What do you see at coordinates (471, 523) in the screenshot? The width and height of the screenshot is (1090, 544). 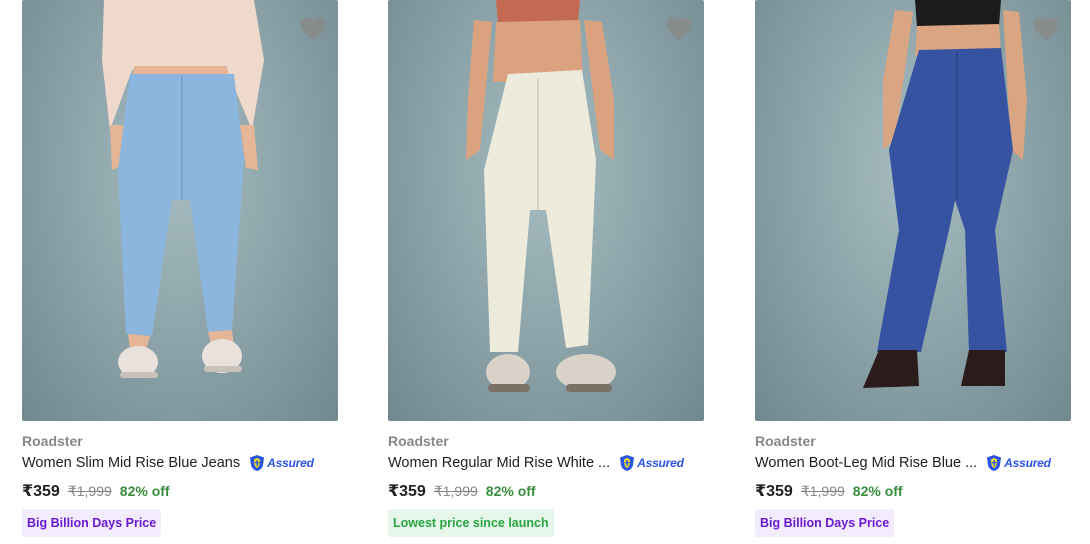 I see `offer-tag: Lowest price since launch` at bounding box center [471, 523].